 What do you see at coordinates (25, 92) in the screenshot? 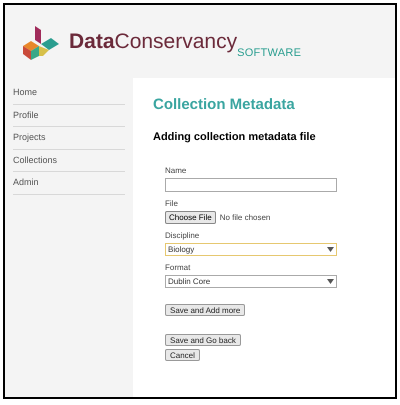
I see `nav-link: Home` at bounding box center [25, 92].